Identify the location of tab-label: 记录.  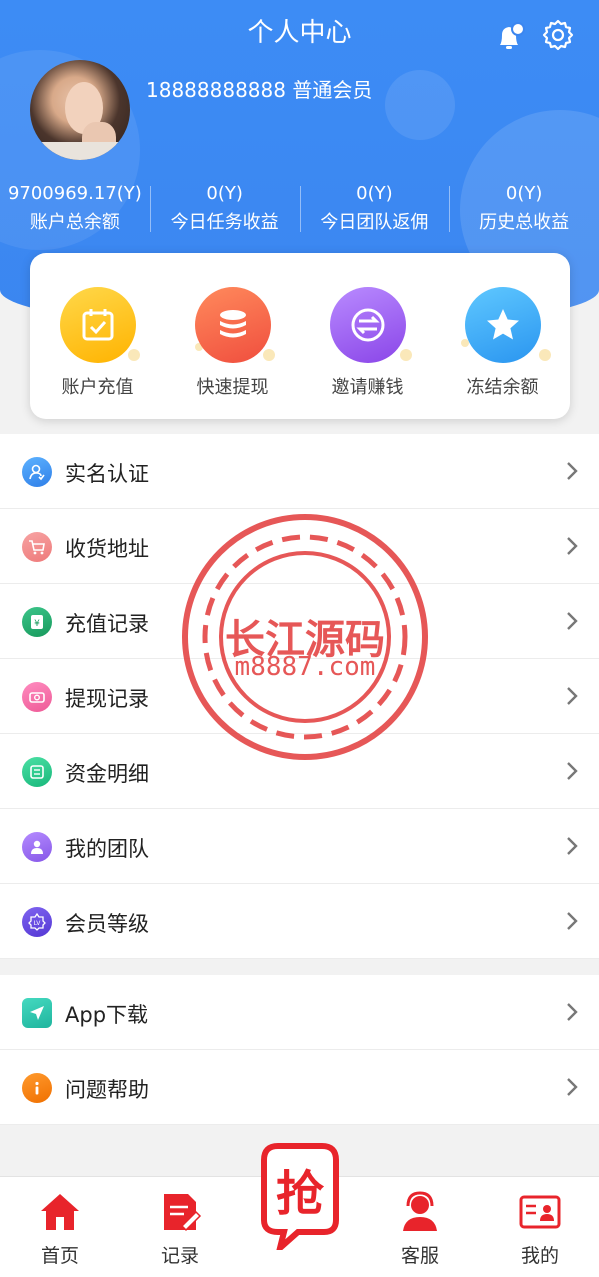
(179, 1256).